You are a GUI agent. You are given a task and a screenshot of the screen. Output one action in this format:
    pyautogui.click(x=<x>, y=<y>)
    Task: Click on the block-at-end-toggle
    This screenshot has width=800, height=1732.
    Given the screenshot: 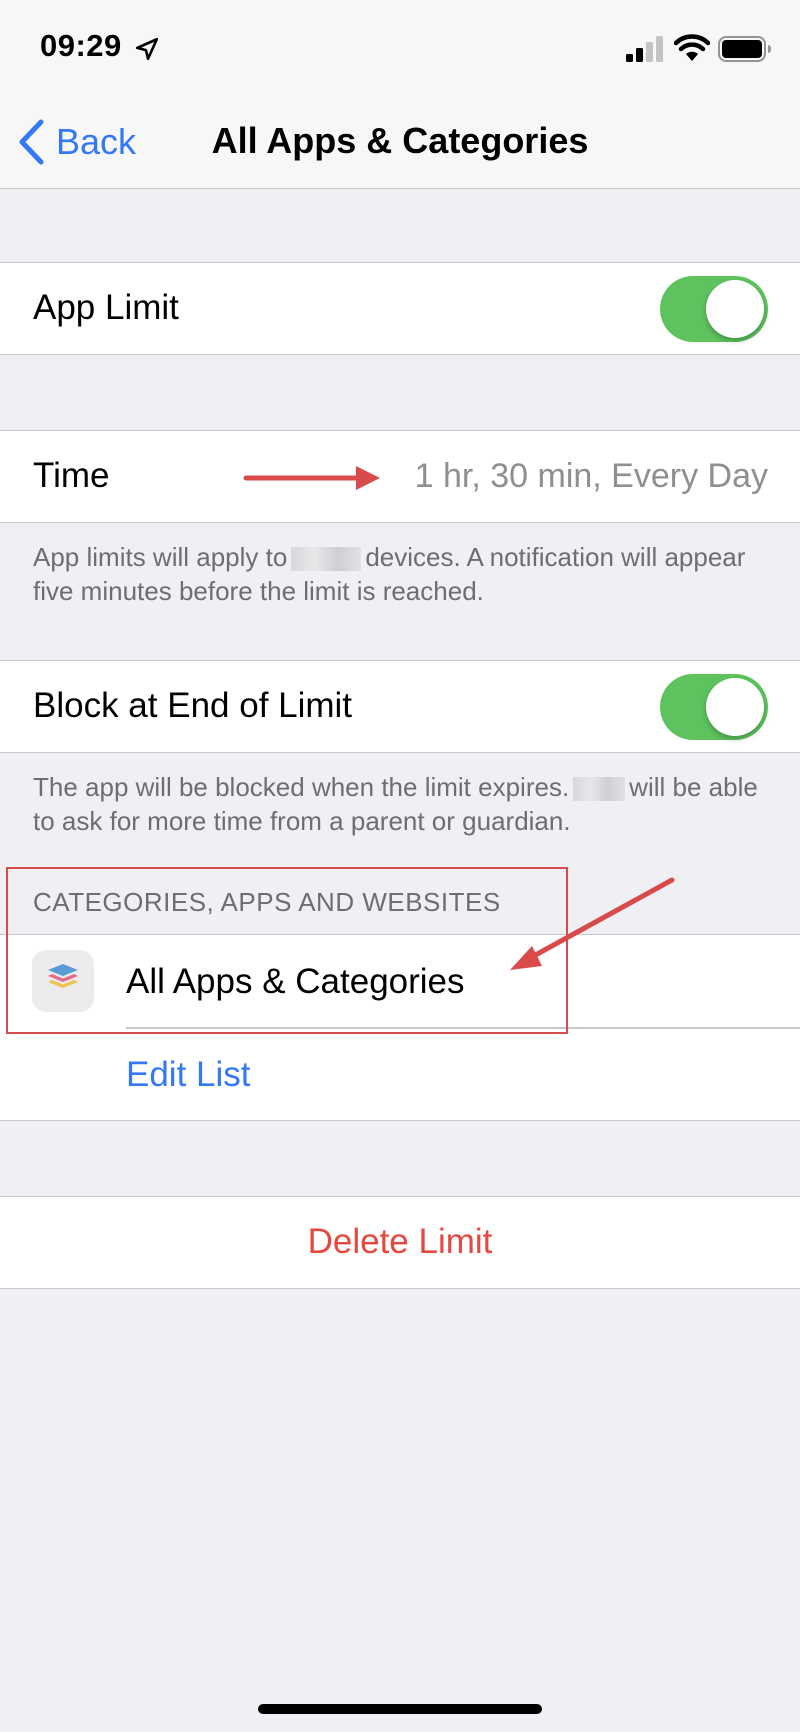 What is the action you would take?
    pyautogui.click(x=714, y=707)
    